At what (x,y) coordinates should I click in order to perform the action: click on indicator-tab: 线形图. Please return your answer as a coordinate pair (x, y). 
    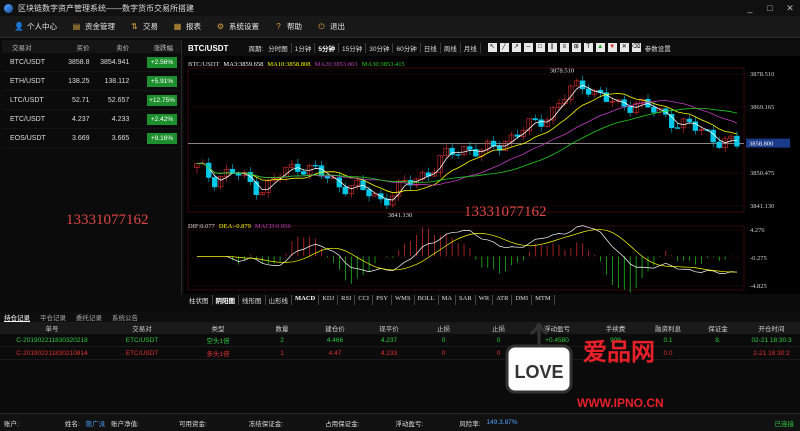
    Looking at the image, I should click on (252, 300).